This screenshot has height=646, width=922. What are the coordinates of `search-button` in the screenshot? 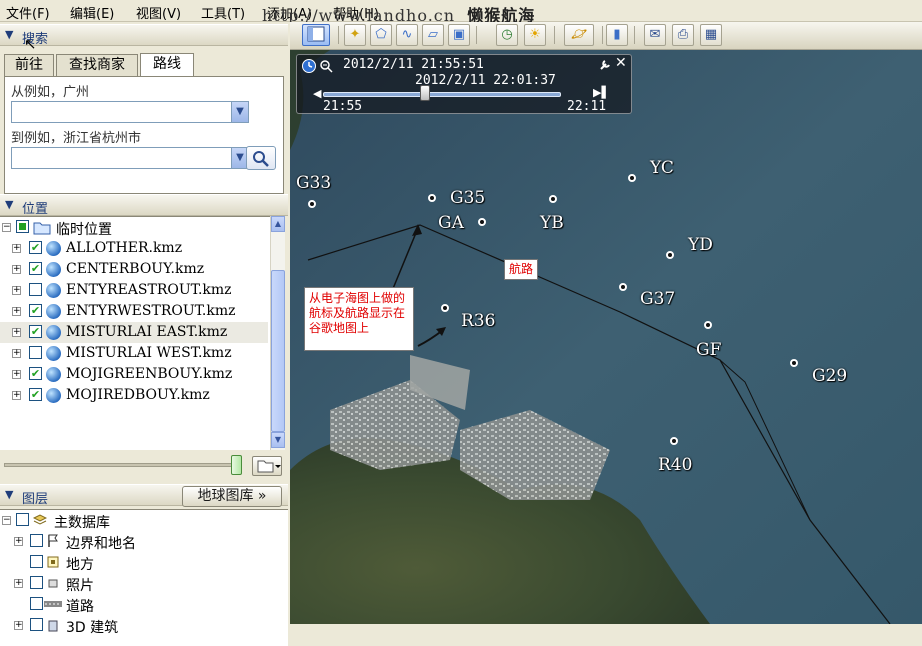 It's located at (261, 158).